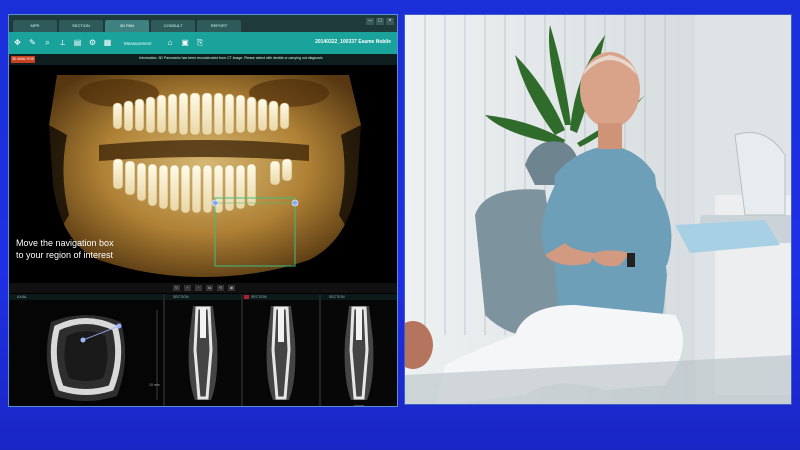  Describe the element at coordinates (86, 297) in the screenshot. I see `axial-header: AXIAL` at that location.